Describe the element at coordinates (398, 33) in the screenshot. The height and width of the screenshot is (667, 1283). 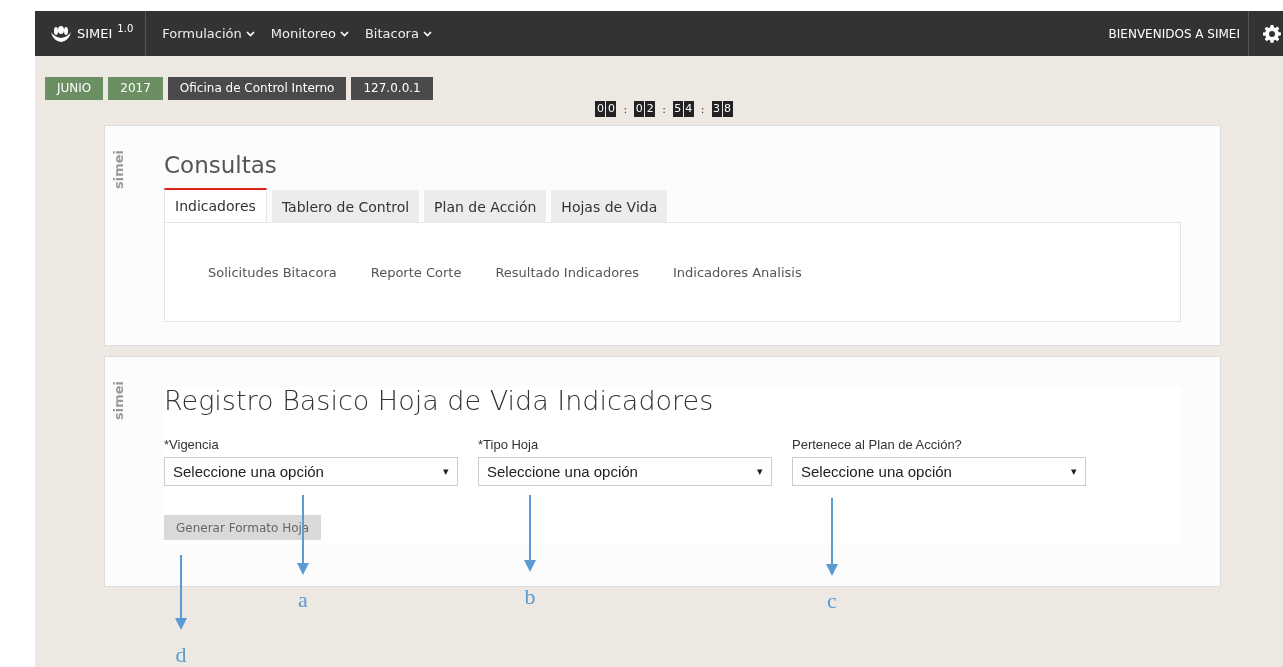
I see `nav-menu: Bitacora` at that location.